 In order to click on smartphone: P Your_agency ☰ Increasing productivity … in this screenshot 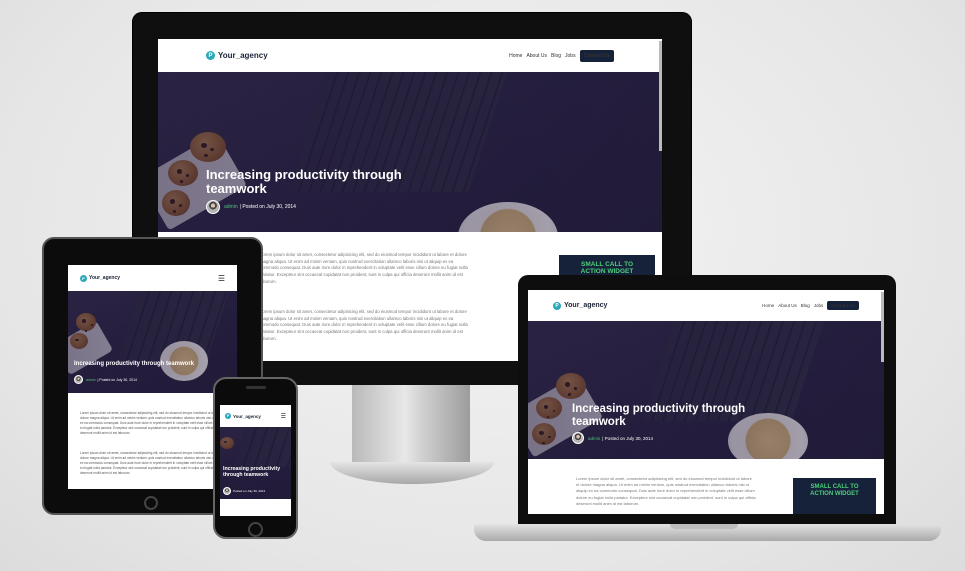, I will do `click(255, 458)`.